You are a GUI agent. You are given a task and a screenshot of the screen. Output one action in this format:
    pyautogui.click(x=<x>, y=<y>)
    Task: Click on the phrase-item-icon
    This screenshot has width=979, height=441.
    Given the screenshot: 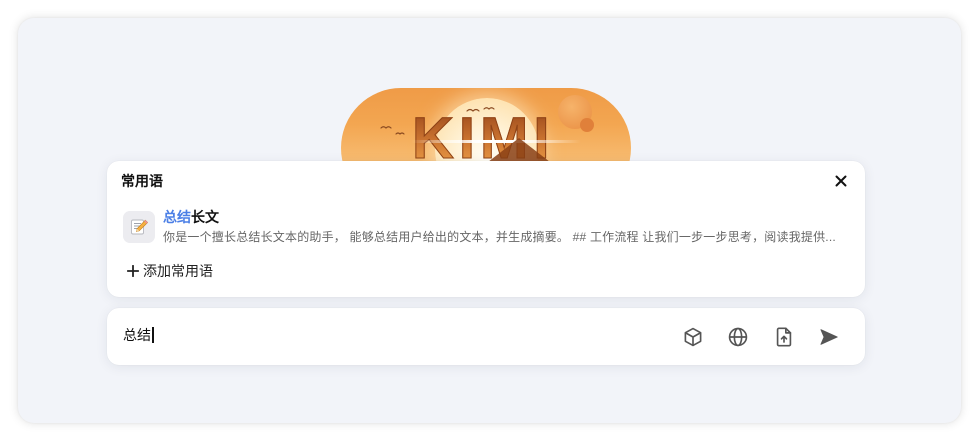 What is the action you would take?
    pyautogui.click(x=139, y=227)
    